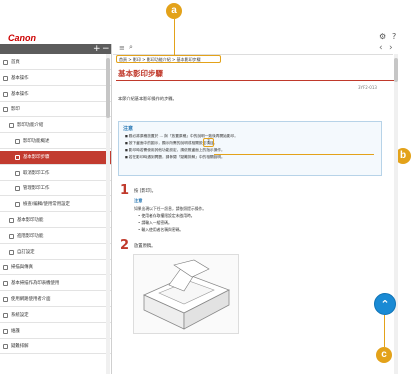  What do you see at coordinates (97, 49) in the screenshot?
I see `expand-all-button: +` at bounding box center [97, 49].